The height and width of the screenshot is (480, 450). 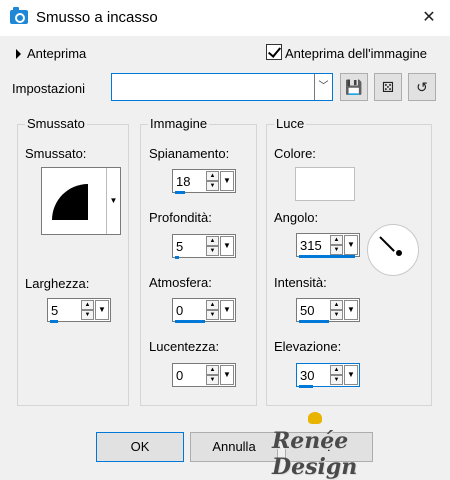 I want to click on angle-level-bar, so click(x=327, y=256).